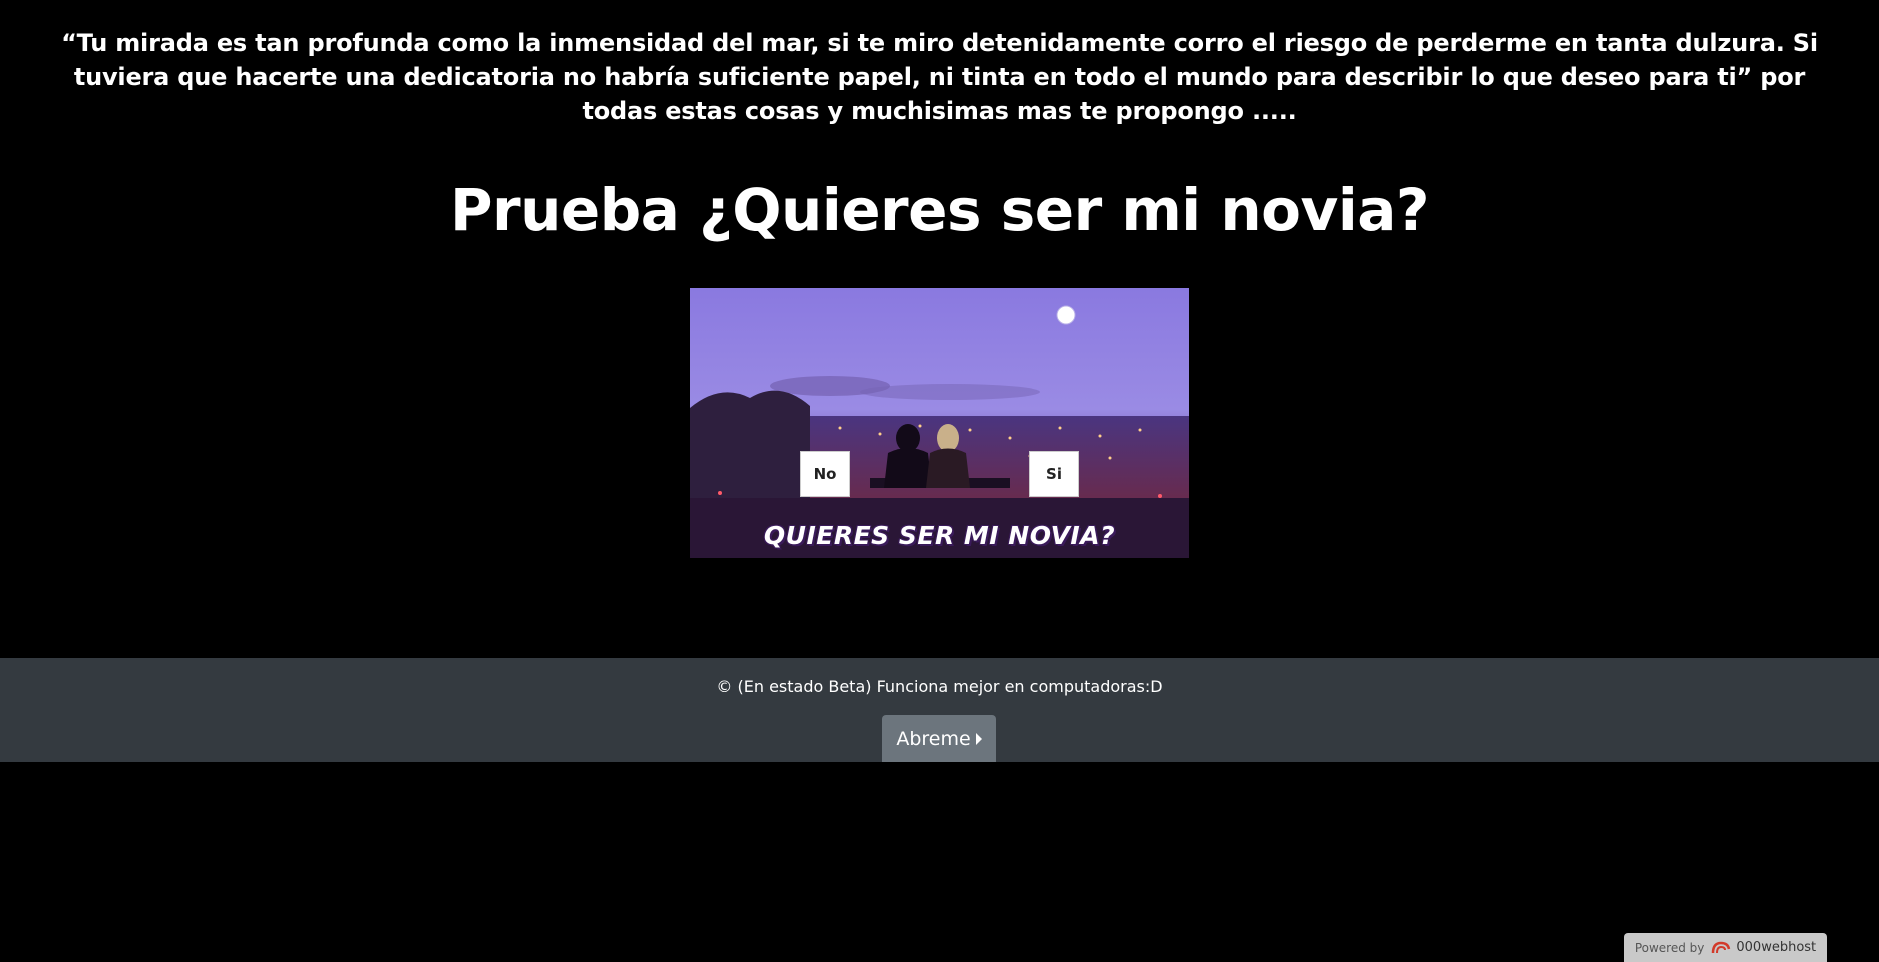 This screenshot has width=1879, height=962. I want to click on si-button: Si, so click(1054, 474).